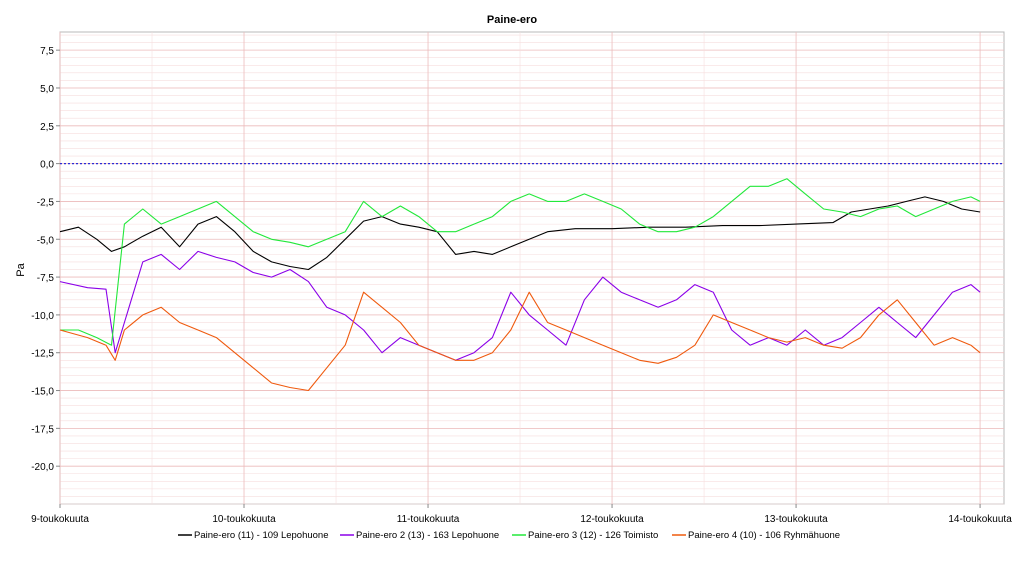 The image size is (1024, 563). What do you see at coordinates (42, 316) in the screenshot?
I see `y-tick-label: -10,0` at bounding box center [42, 316].